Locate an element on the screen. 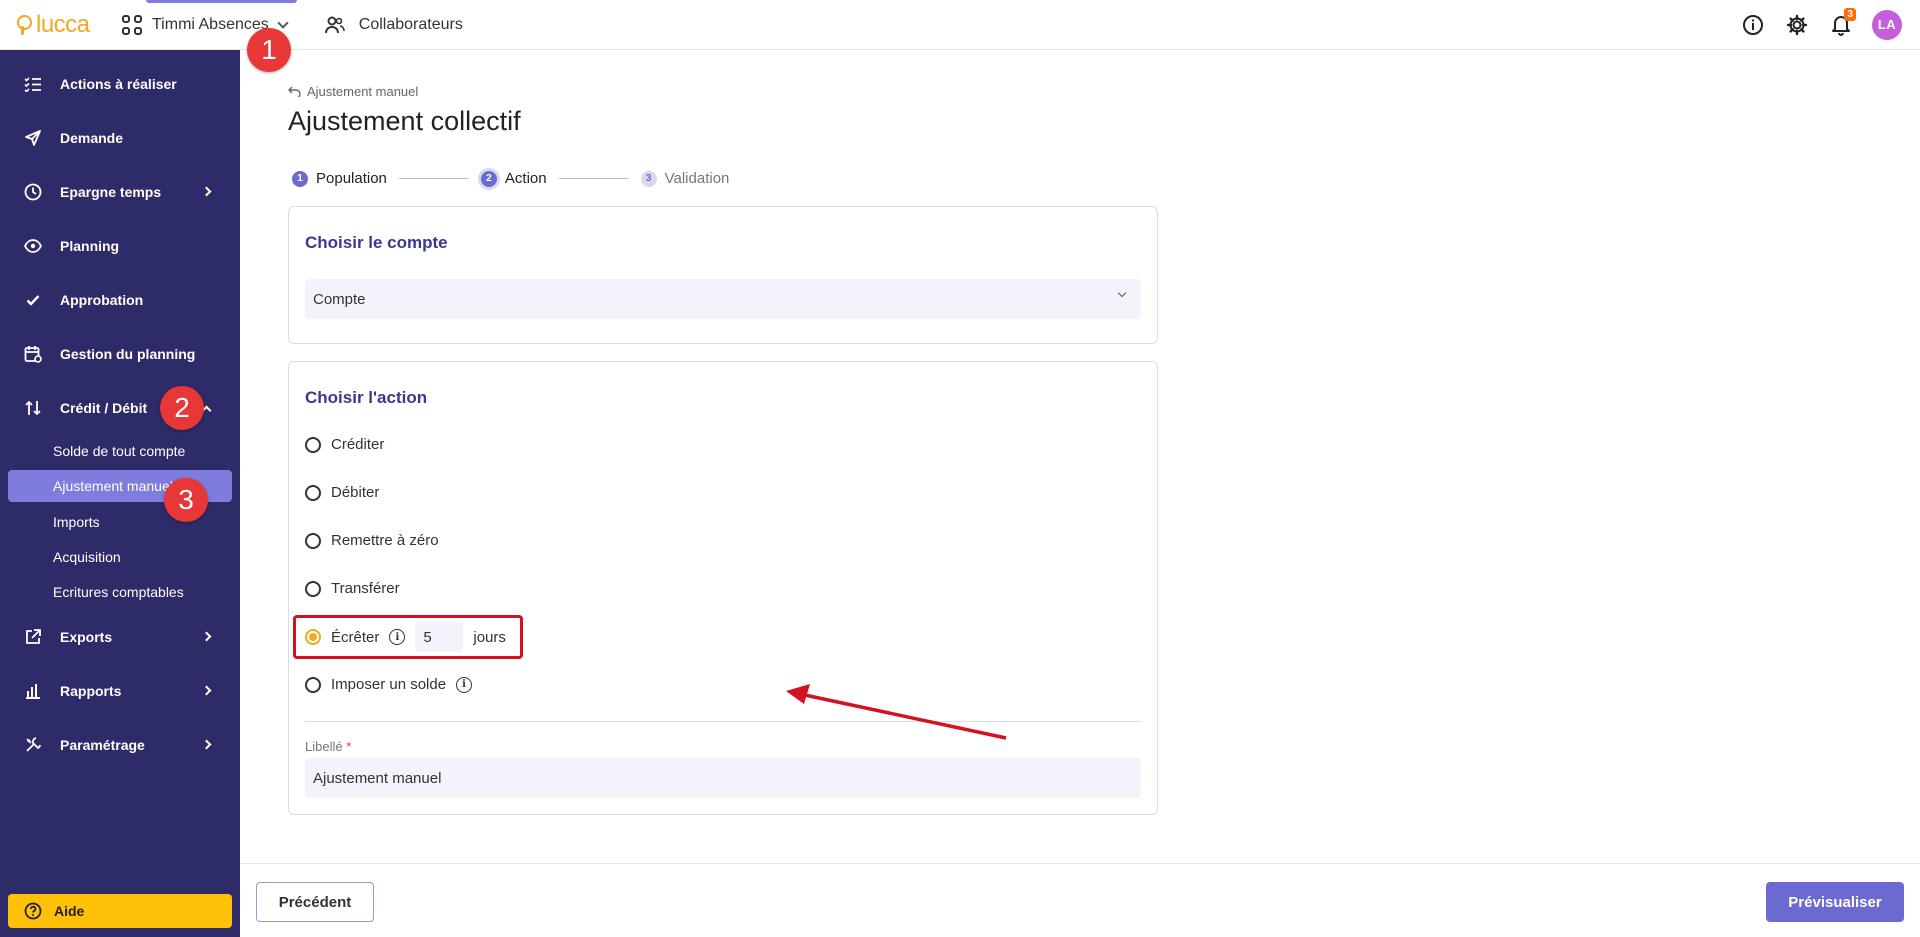  libelle-label: Libellé * is located at coordinates (328, 746).